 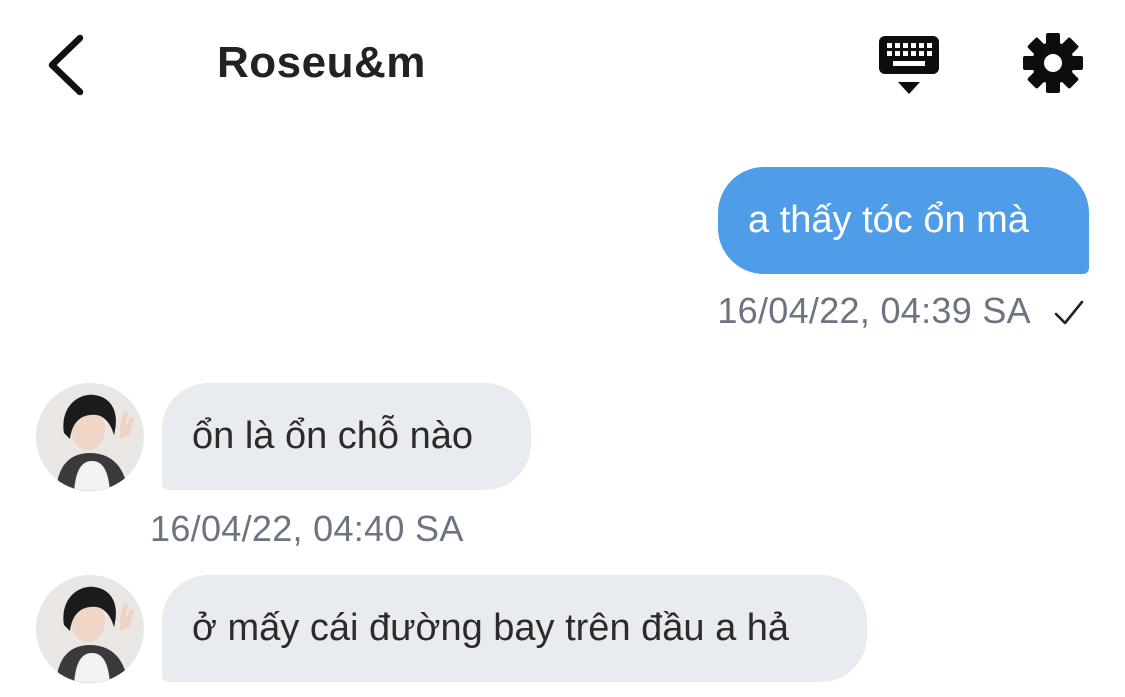 I want to click on gear-icon, so click(x=1053, y=63).